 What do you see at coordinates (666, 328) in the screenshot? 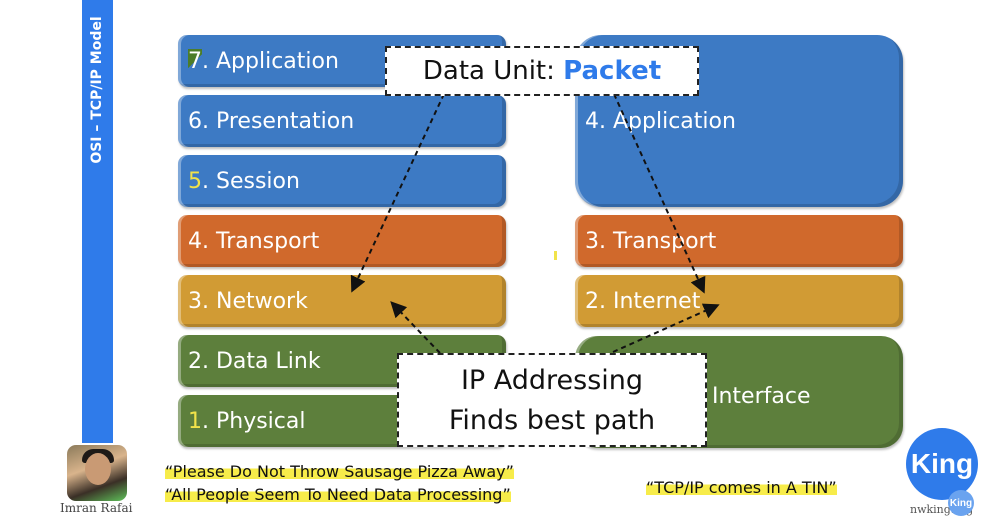
I see `arrow-ip-to-internet` at bounding box center [666, 328].